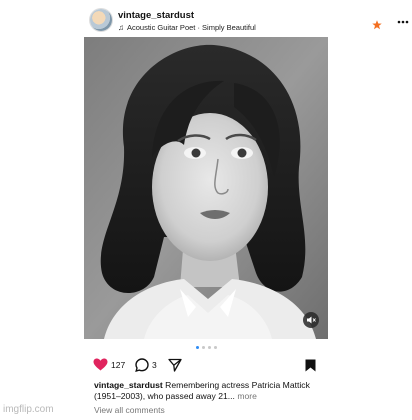 This screenshot has height=420, width=412. Describe the element at coordinates (100, 364) in the screenshot. I see `heart-icon` at that location.